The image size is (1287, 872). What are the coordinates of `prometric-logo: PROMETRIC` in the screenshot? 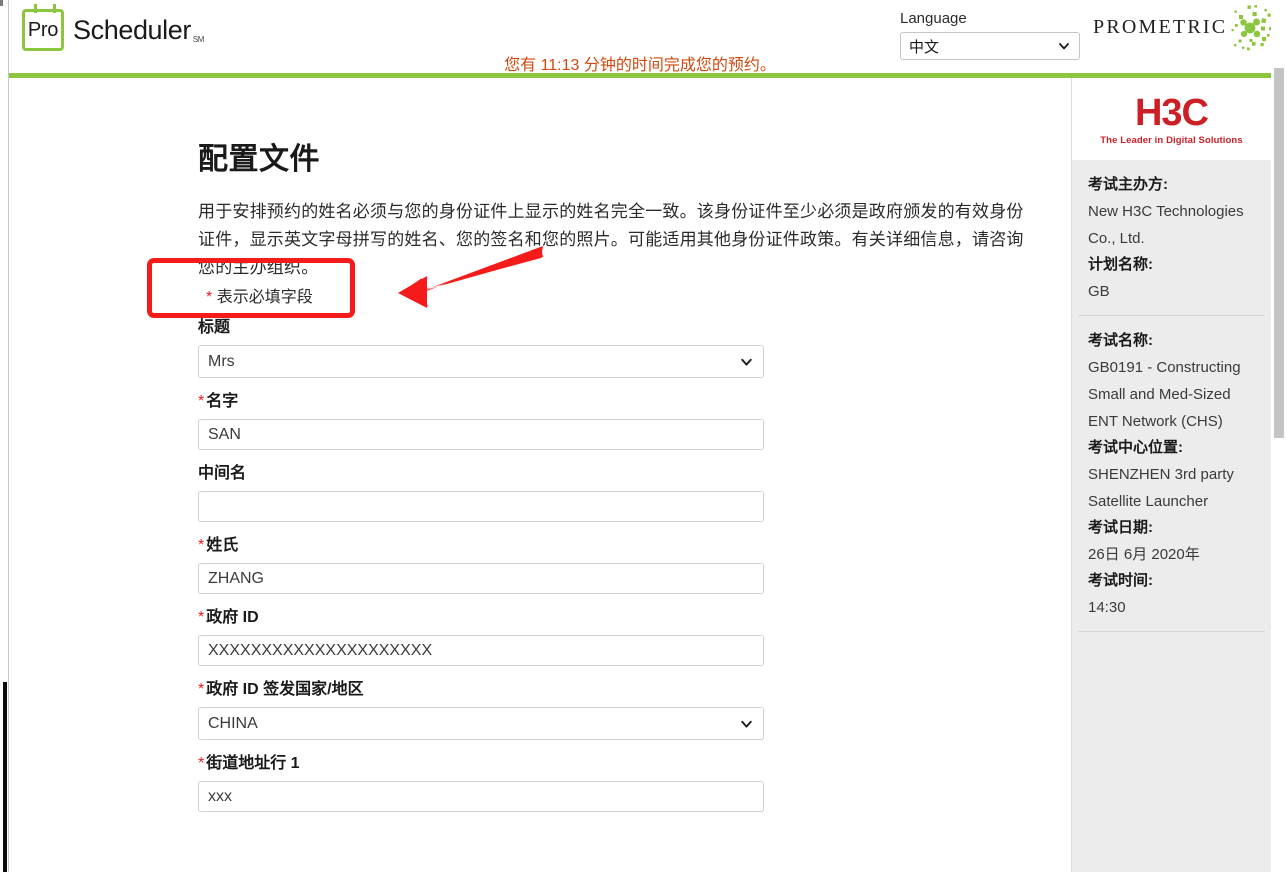 It's located at (1184, 29).